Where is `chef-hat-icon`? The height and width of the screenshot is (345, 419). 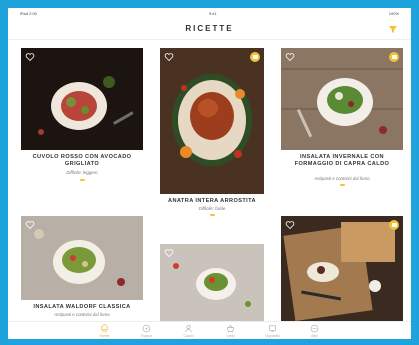 chef-hat-icon is located at coordinates (104, 328).